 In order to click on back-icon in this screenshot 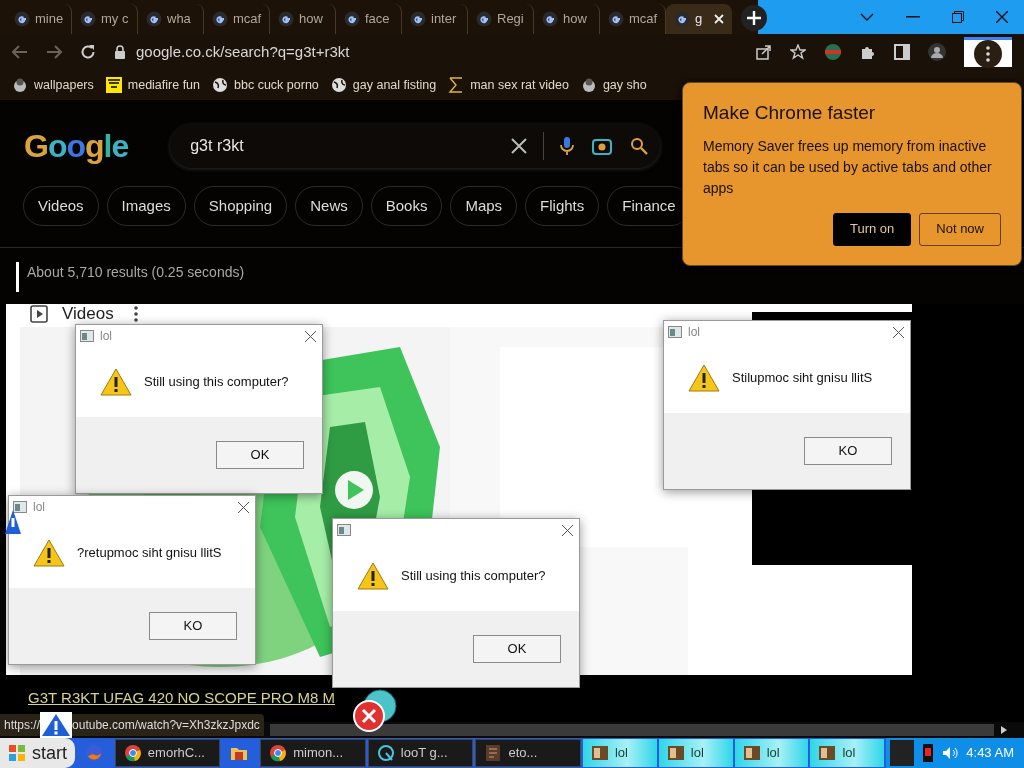, I will do `click(20, 52)`.